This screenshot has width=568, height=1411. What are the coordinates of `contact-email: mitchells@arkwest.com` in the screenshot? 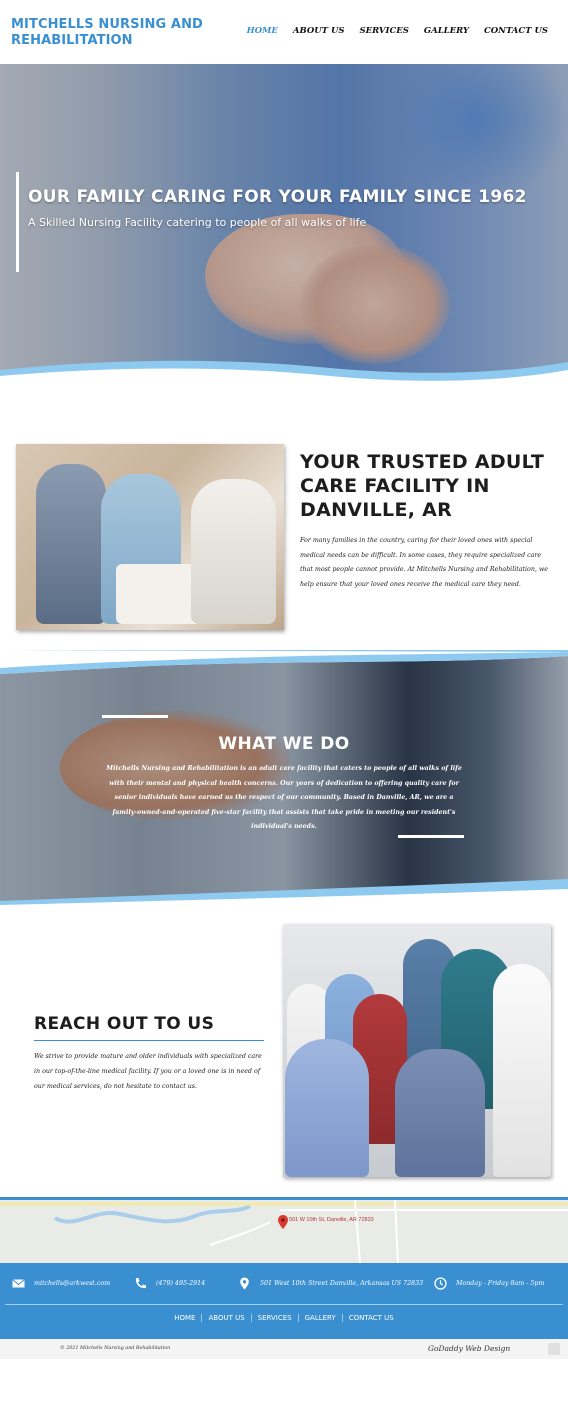 It's located at (61, 1283).